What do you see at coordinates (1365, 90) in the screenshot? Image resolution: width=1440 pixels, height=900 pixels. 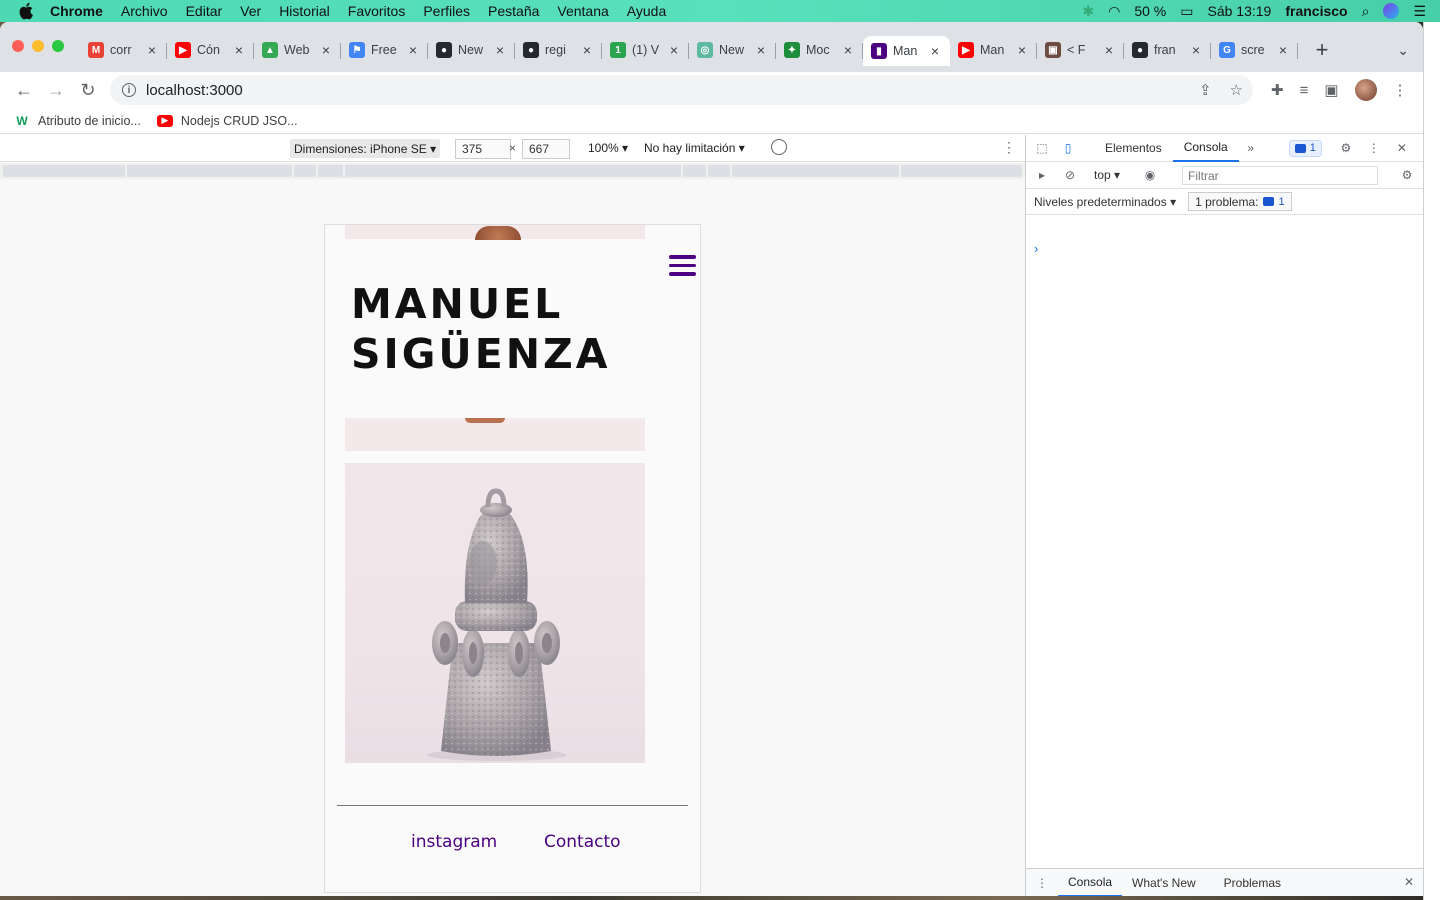 I see `profile-avatar` at bounding box center [1365, 90].